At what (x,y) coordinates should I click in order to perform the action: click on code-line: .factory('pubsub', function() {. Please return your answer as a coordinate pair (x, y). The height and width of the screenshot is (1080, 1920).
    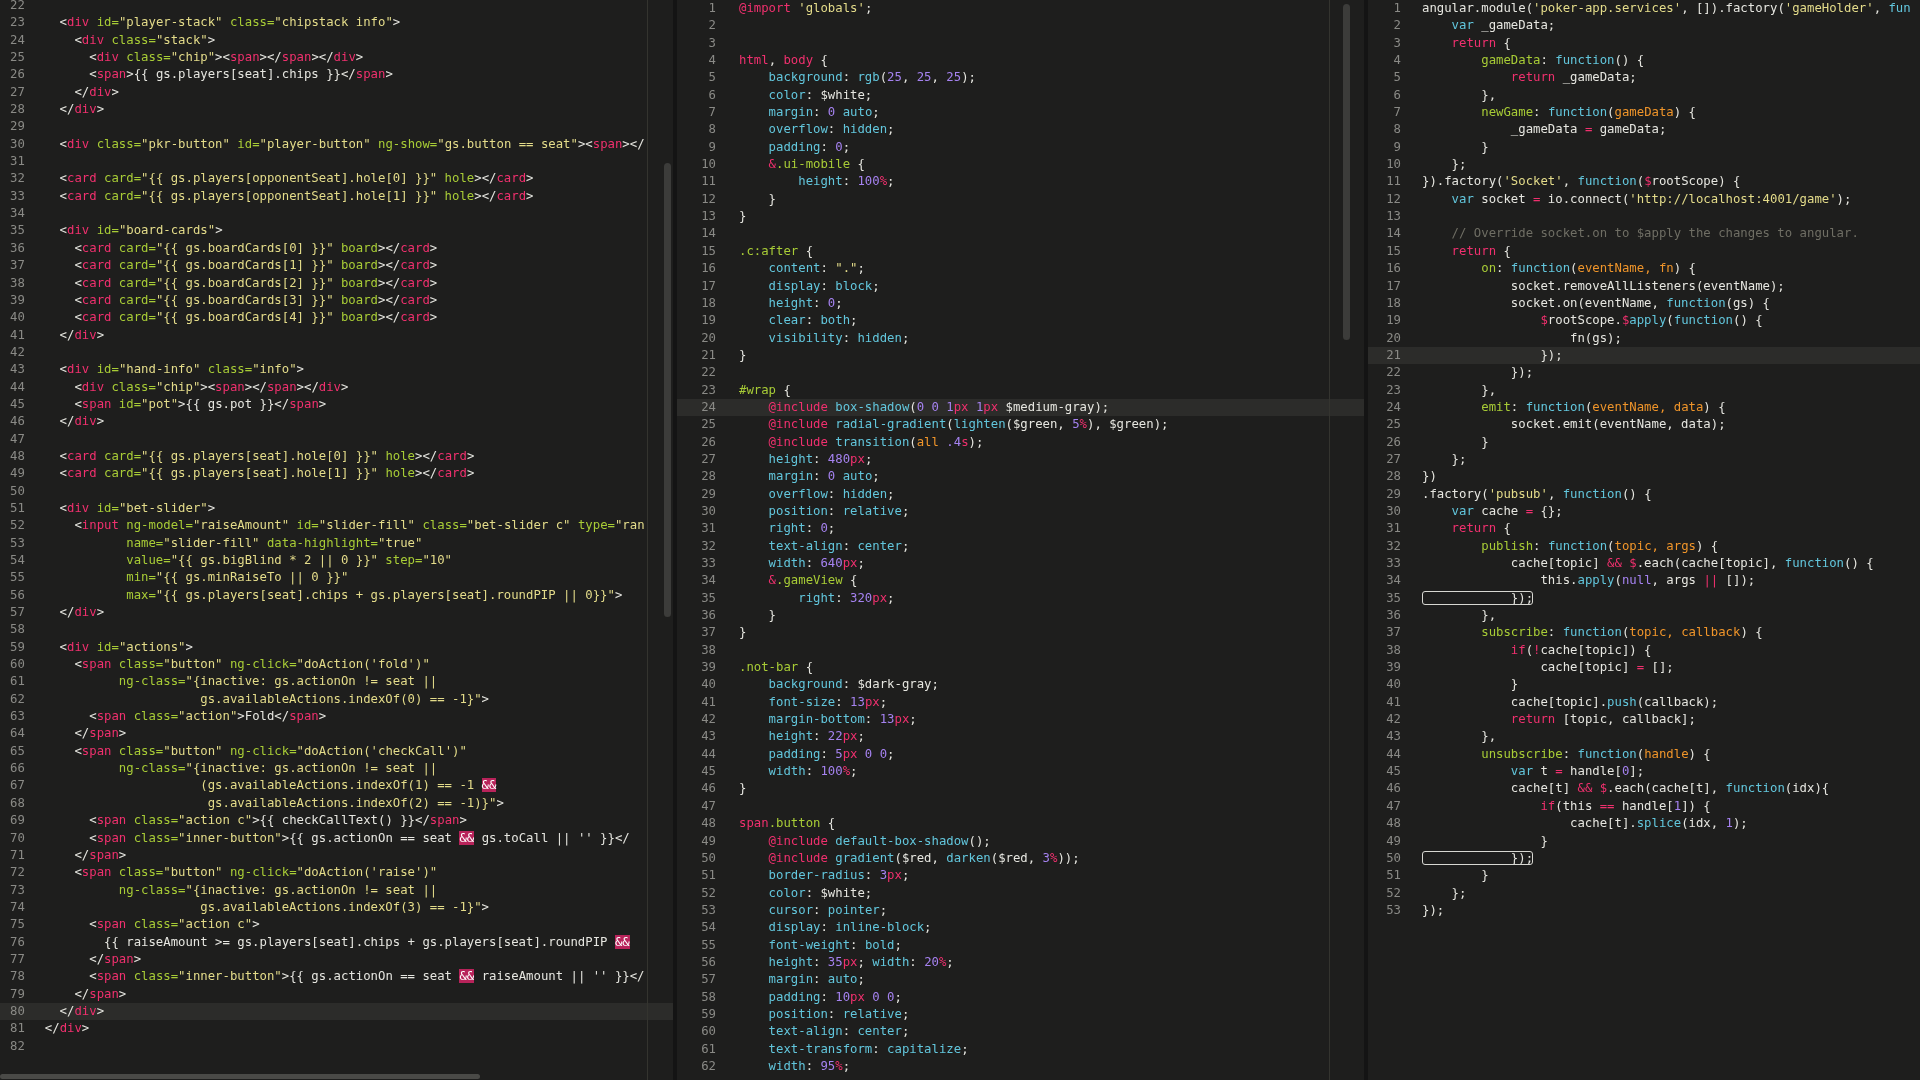
    Looking at the image, I should click on (1537, 494).